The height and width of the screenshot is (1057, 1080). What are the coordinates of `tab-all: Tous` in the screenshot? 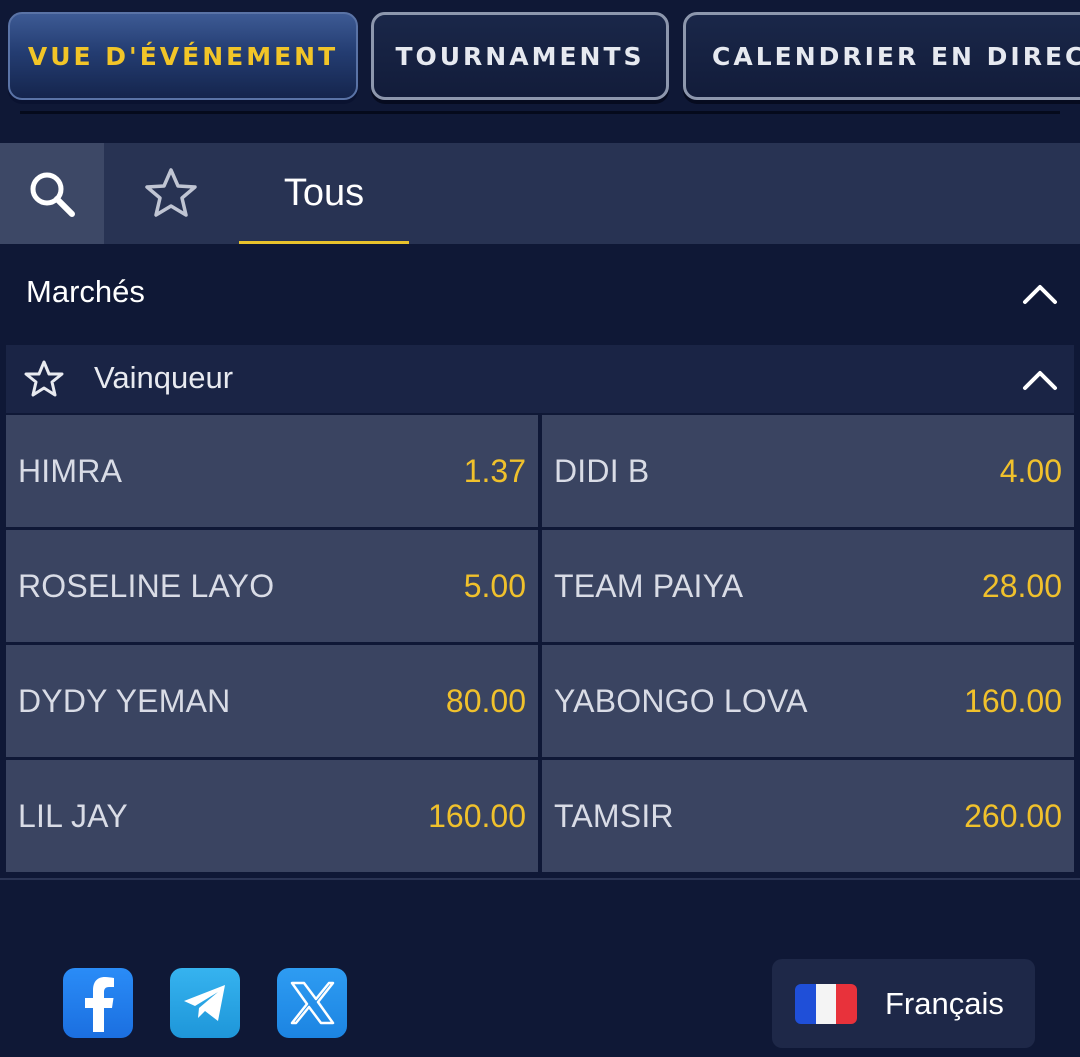 It's located at (324, 193).